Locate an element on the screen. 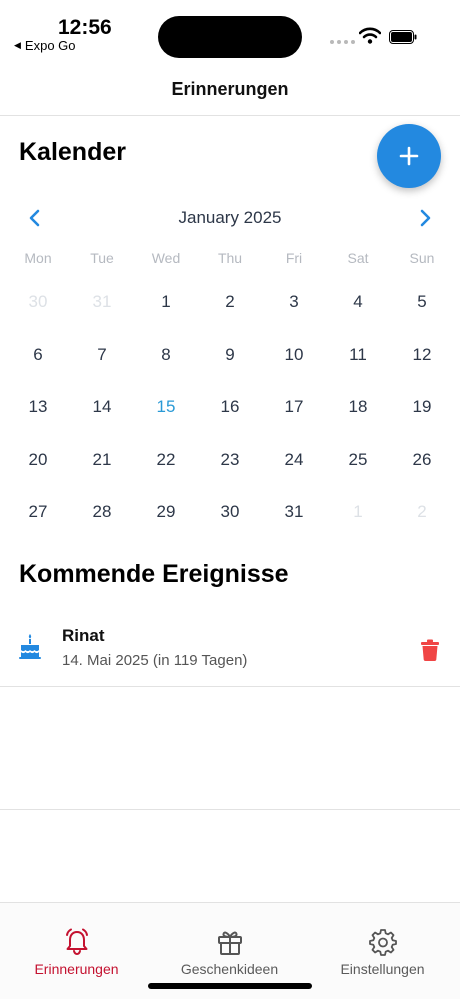  tab-erinnerungen: Erinnerungen is located at coordinates (76, 952).